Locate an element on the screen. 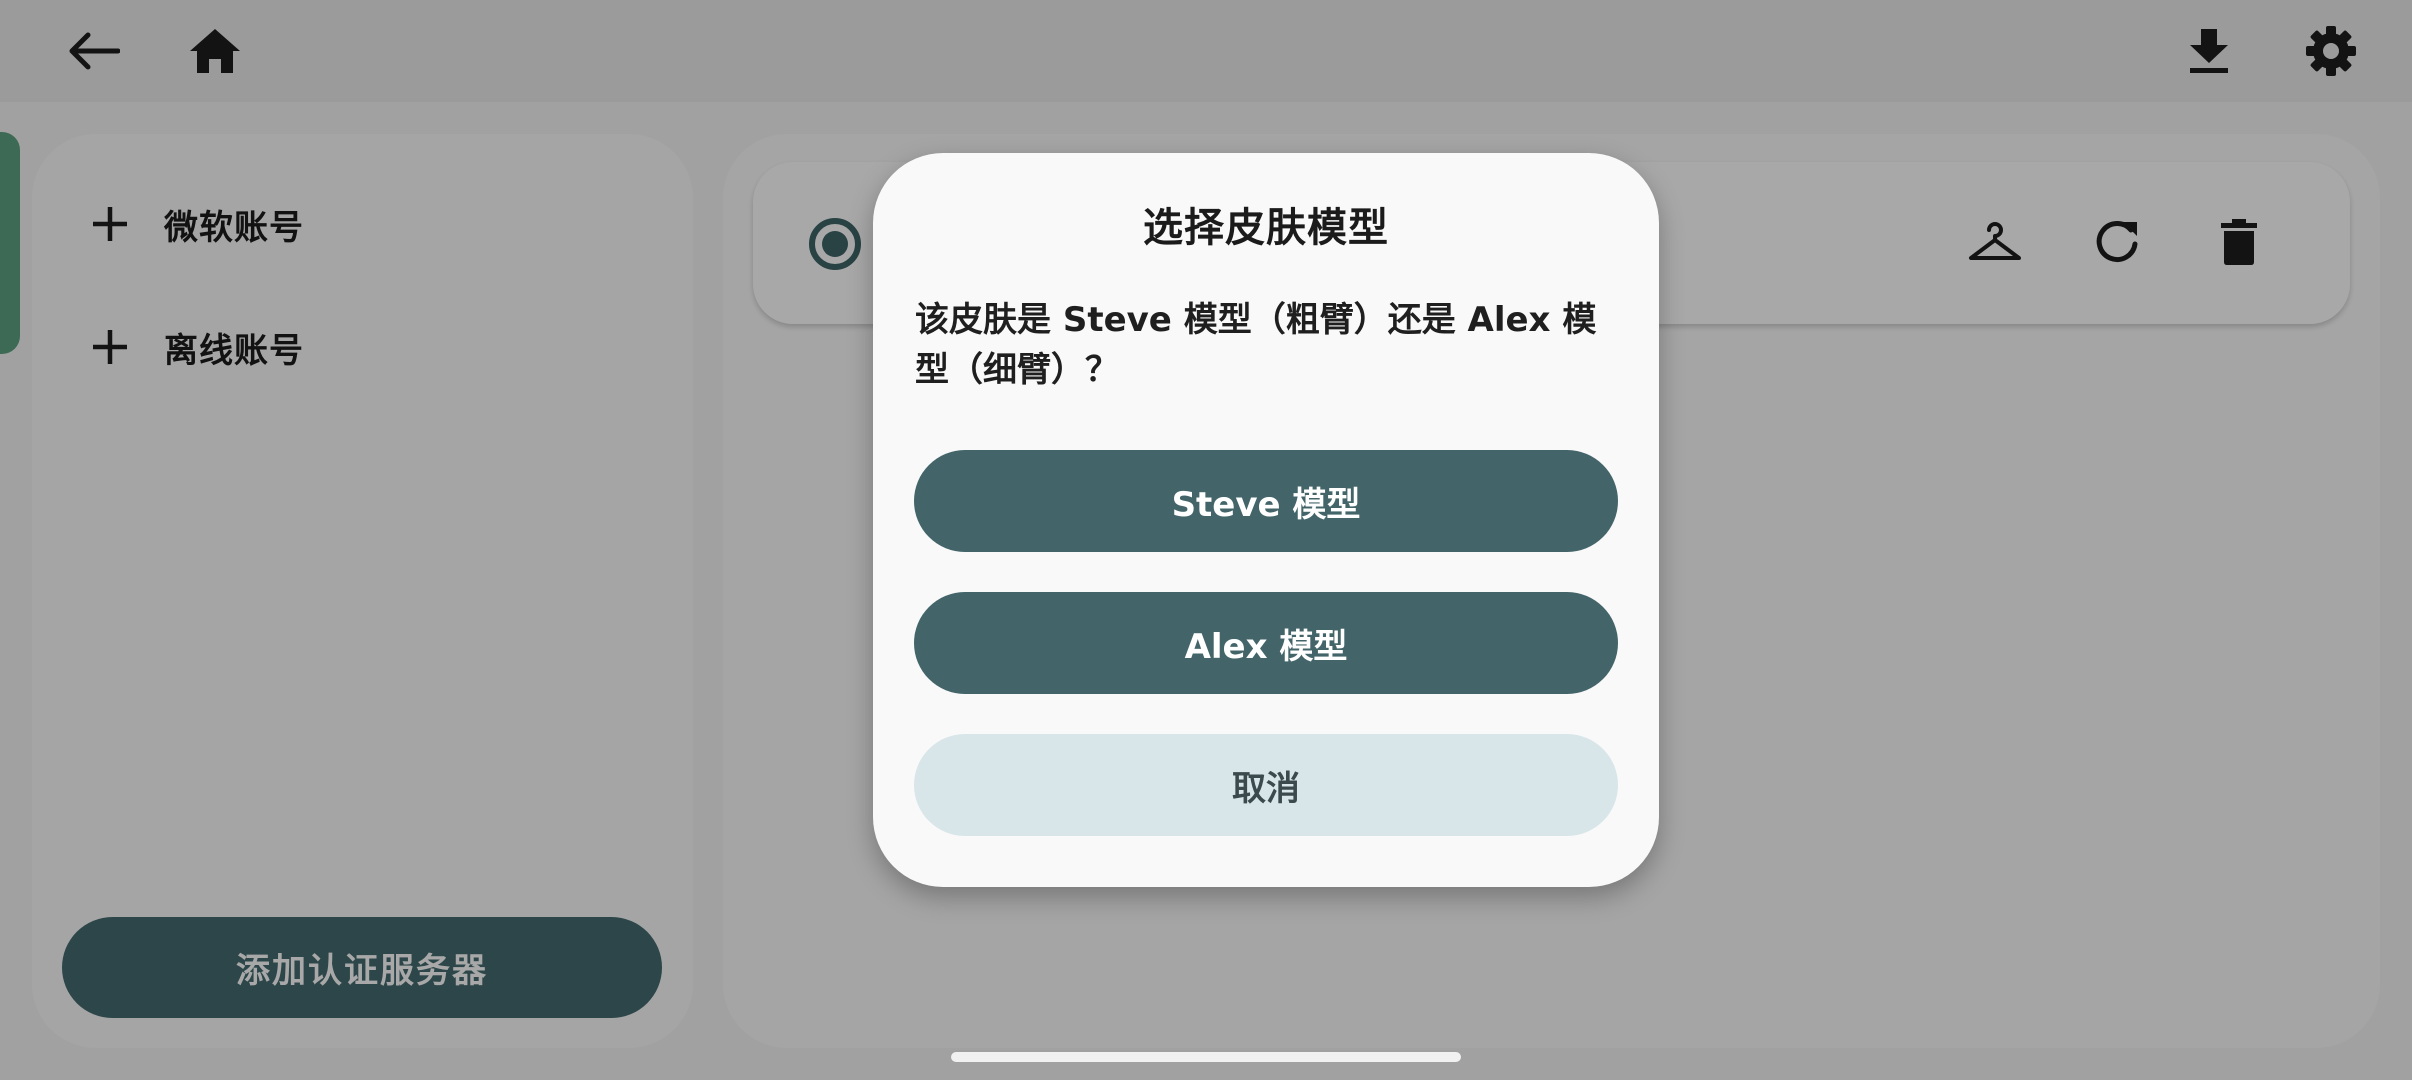  drawer-handle is located at coordinates (10, 243).